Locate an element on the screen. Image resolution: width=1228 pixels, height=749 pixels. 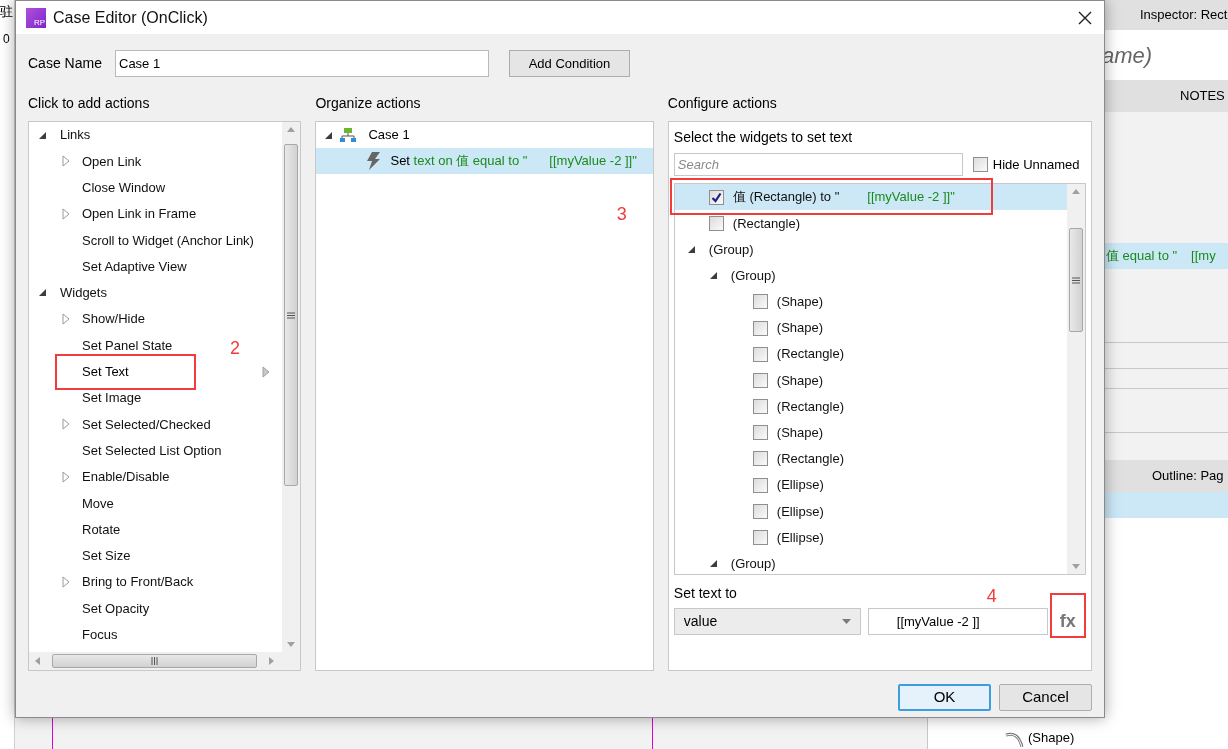
column-heading: Click to add actions is located at coordinates (89, 103).